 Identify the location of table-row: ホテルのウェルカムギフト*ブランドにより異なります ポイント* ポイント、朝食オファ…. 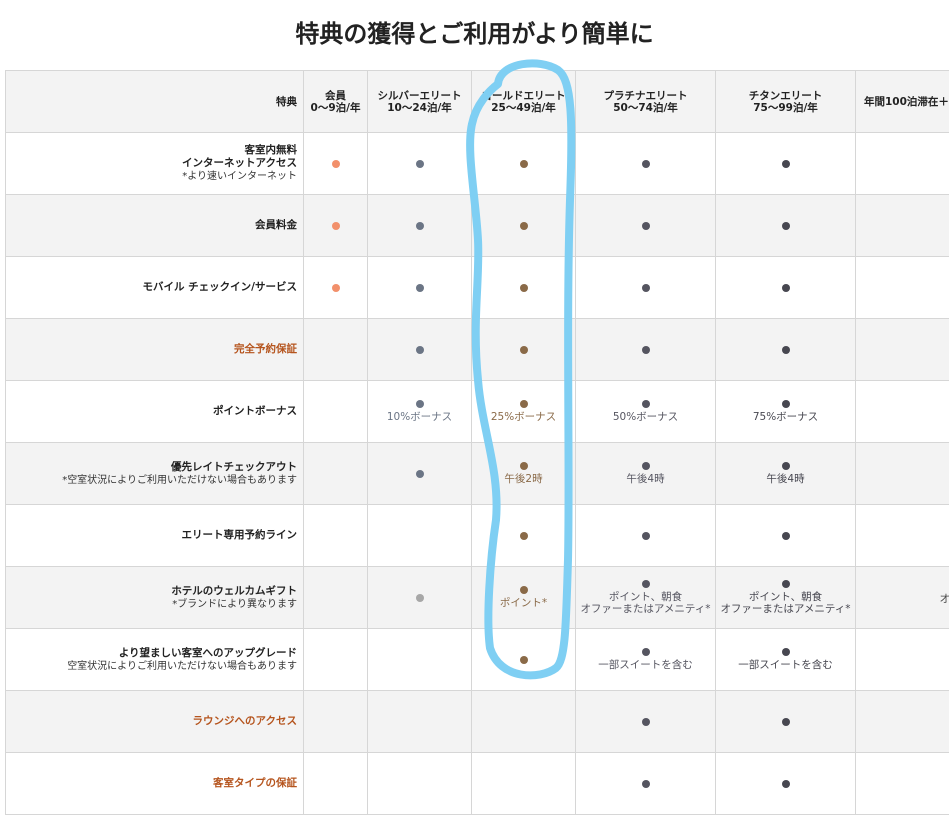
(477, 598).